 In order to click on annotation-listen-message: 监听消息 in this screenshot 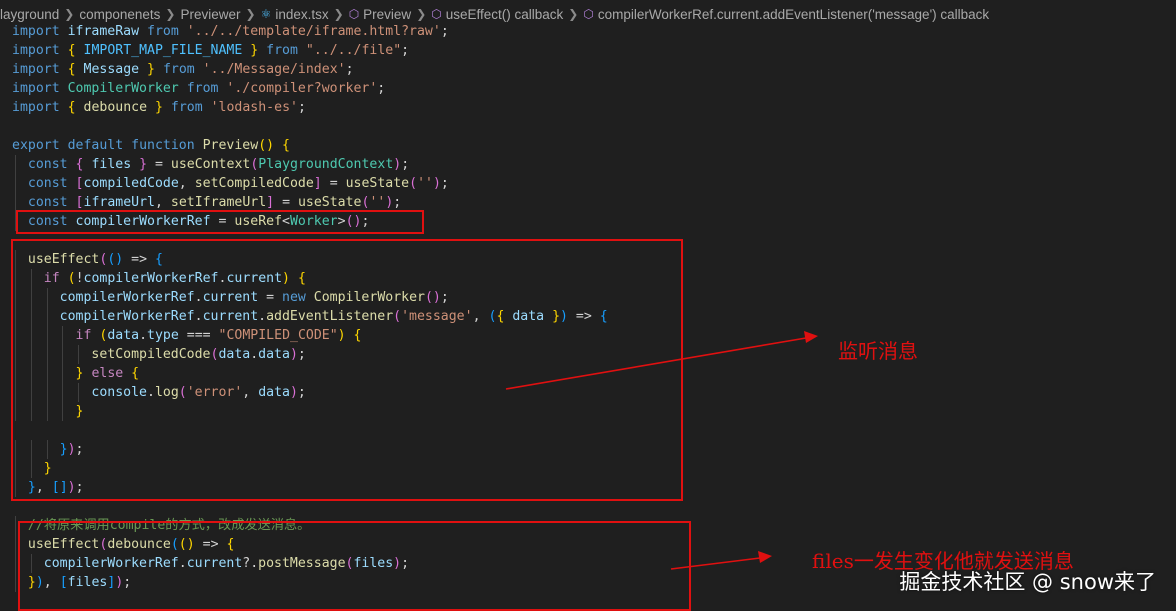, I will do `click(878, 351)`.